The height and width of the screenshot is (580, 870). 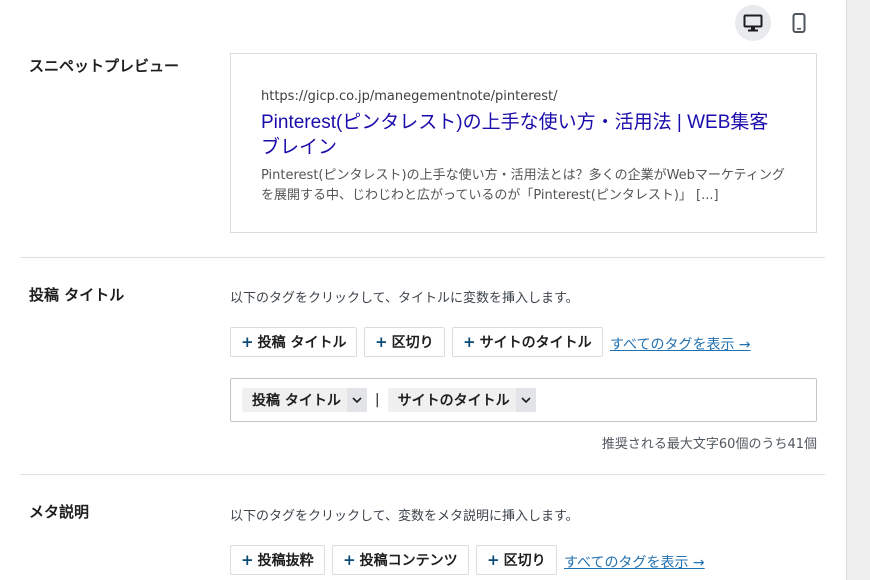 I want to click on post-title-label: 投稿 タイトル, so click(x=77, y=295).